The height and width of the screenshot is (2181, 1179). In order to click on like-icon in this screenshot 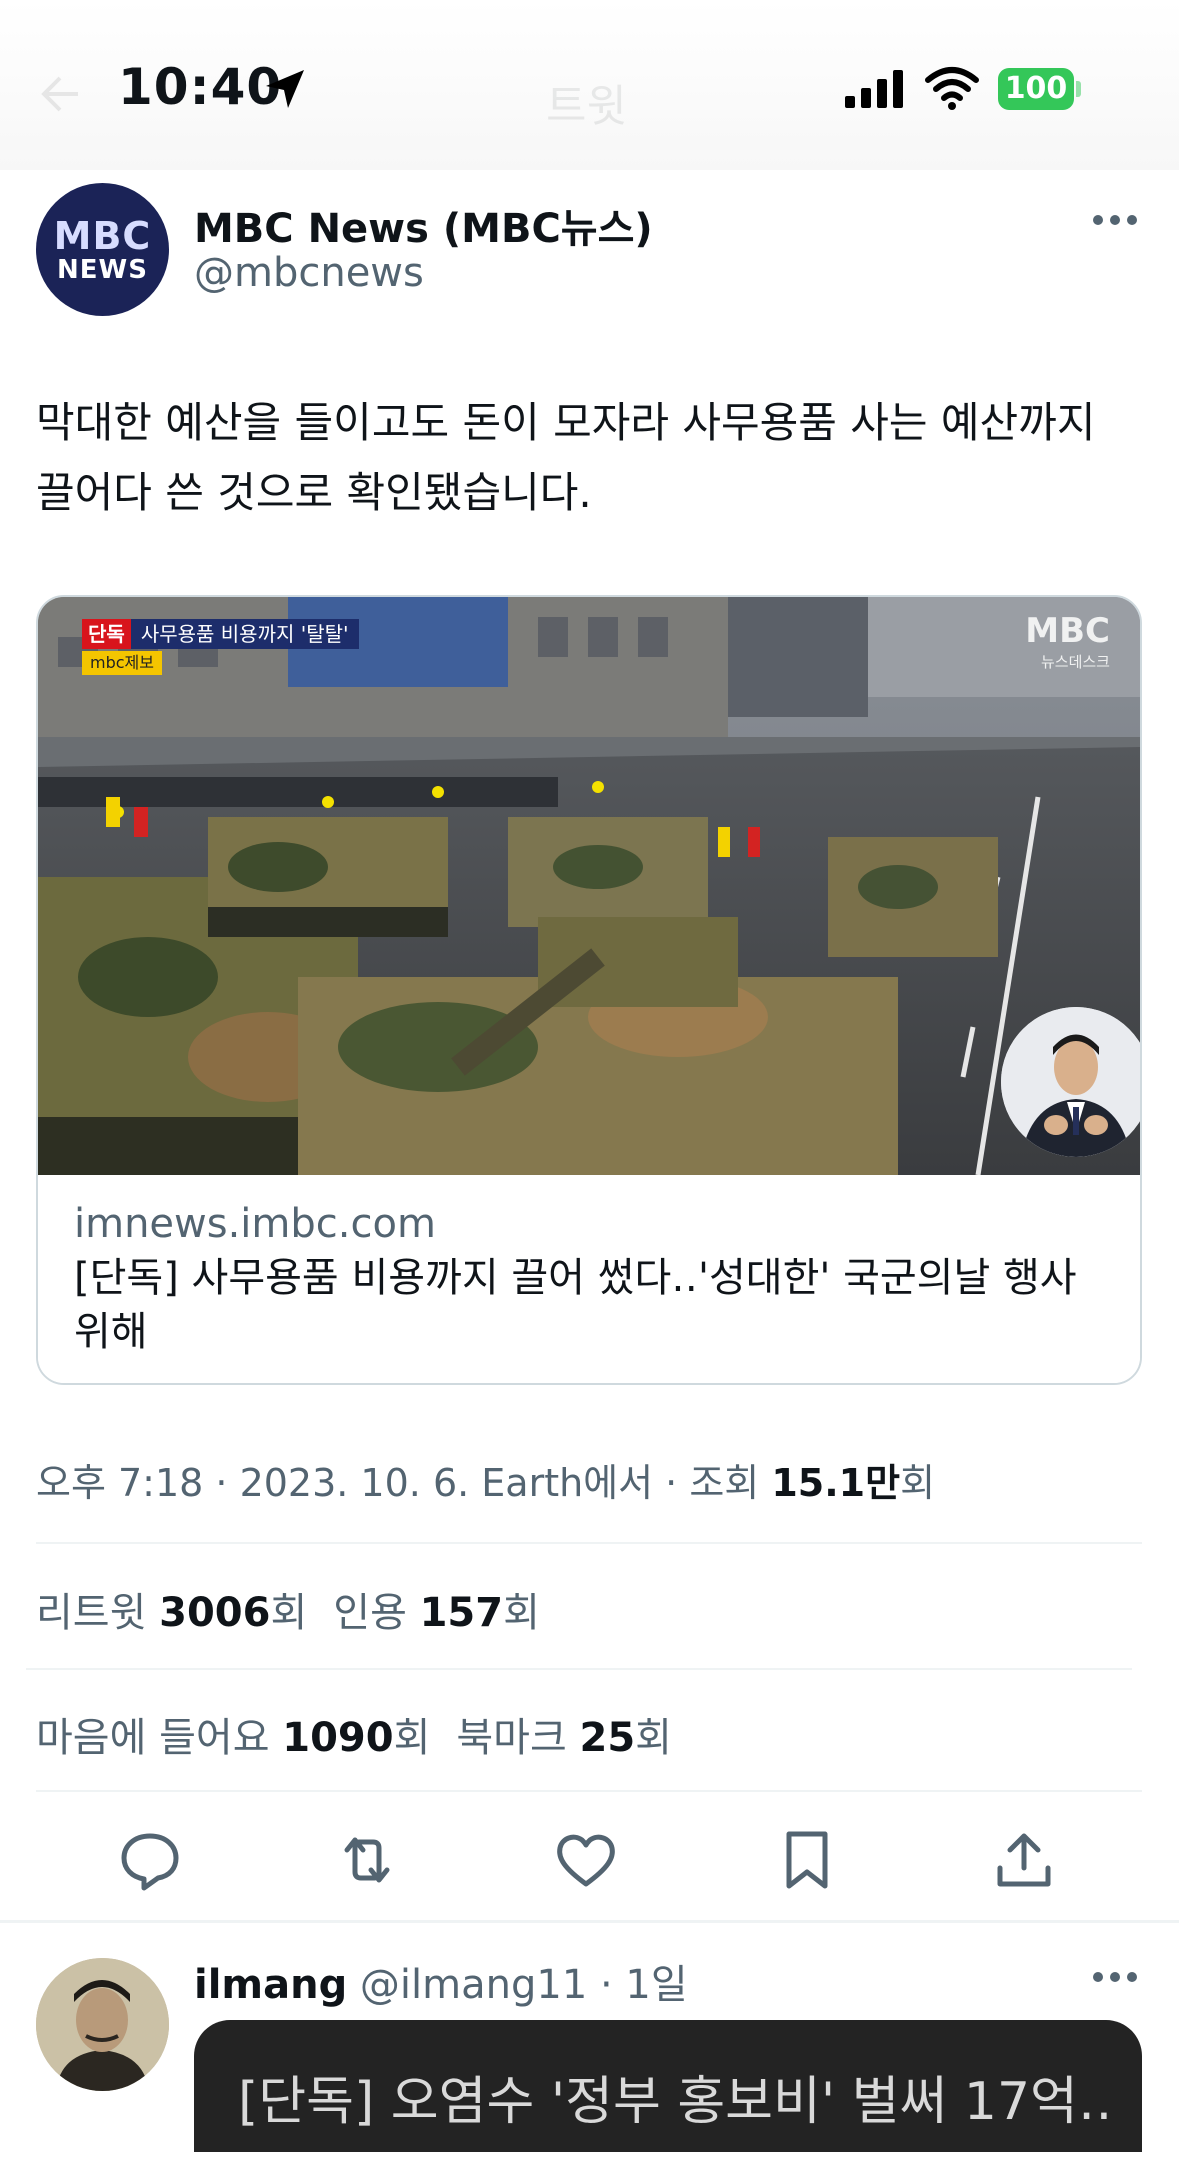, I will do `click(586, 1860)`.